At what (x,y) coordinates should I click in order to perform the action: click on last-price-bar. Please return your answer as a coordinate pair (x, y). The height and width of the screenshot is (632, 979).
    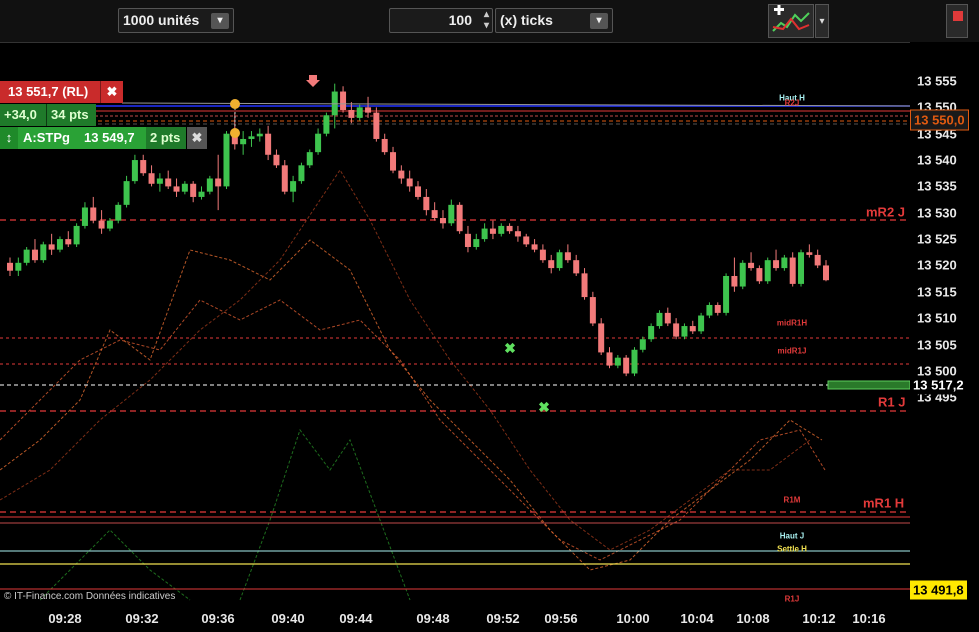
    Looking at the image, I should click on (868, 385).